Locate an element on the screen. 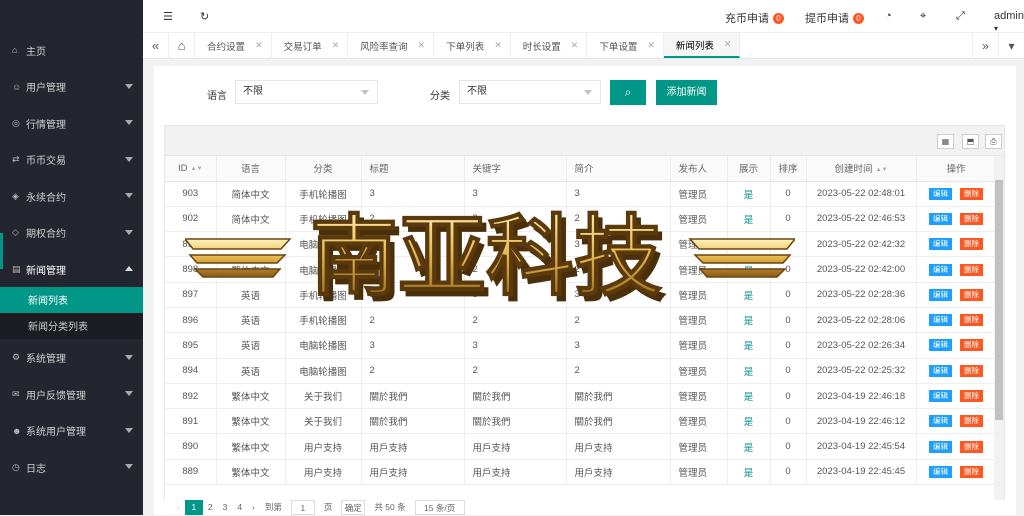 The image size is (1024, 516). goto-label: 到第 is located at coordinates (273, 507).